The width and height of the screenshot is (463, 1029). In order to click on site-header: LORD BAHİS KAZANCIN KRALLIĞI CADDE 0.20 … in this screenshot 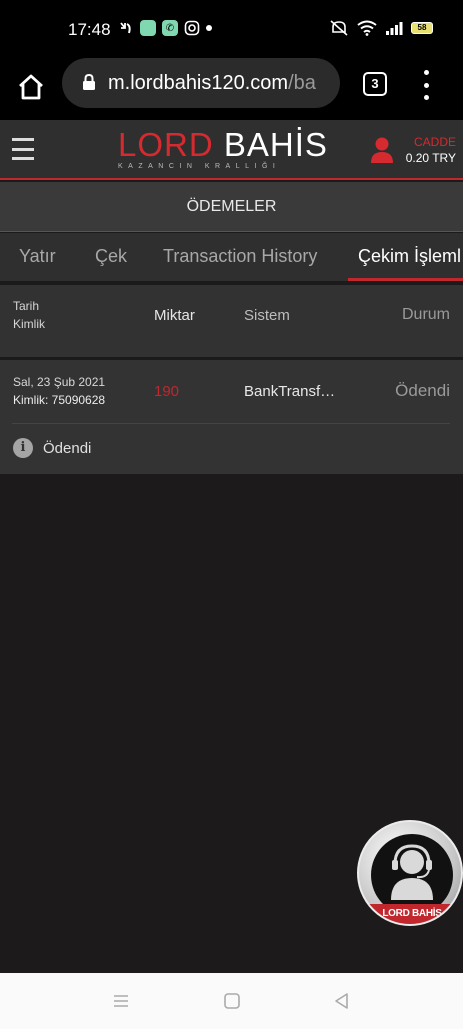, I will do `click(231, 150)`.